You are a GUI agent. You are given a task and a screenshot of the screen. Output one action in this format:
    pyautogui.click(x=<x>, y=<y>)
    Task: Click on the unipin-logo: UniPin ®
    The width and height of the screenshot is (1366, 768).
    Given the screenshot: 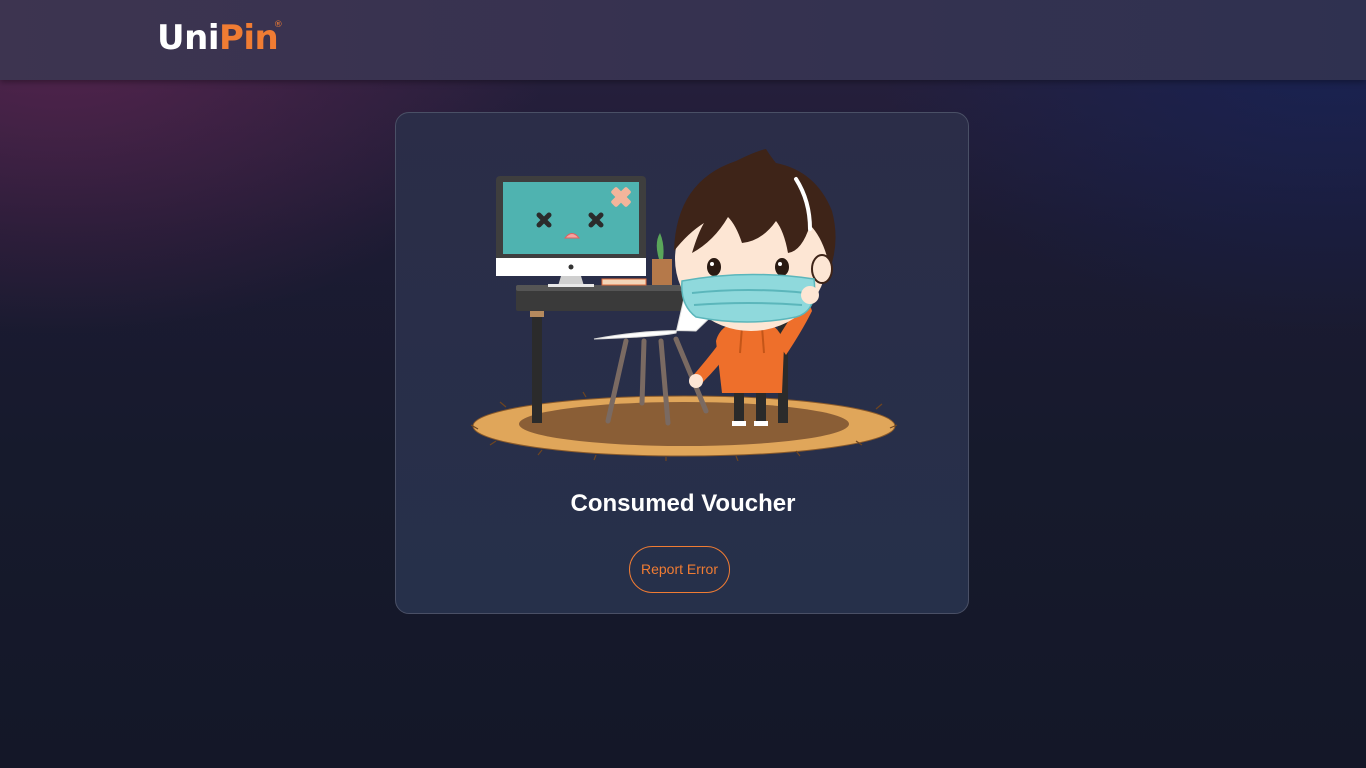 What is the action you would take?
    pyautogui.click(x=220, y=38)
    